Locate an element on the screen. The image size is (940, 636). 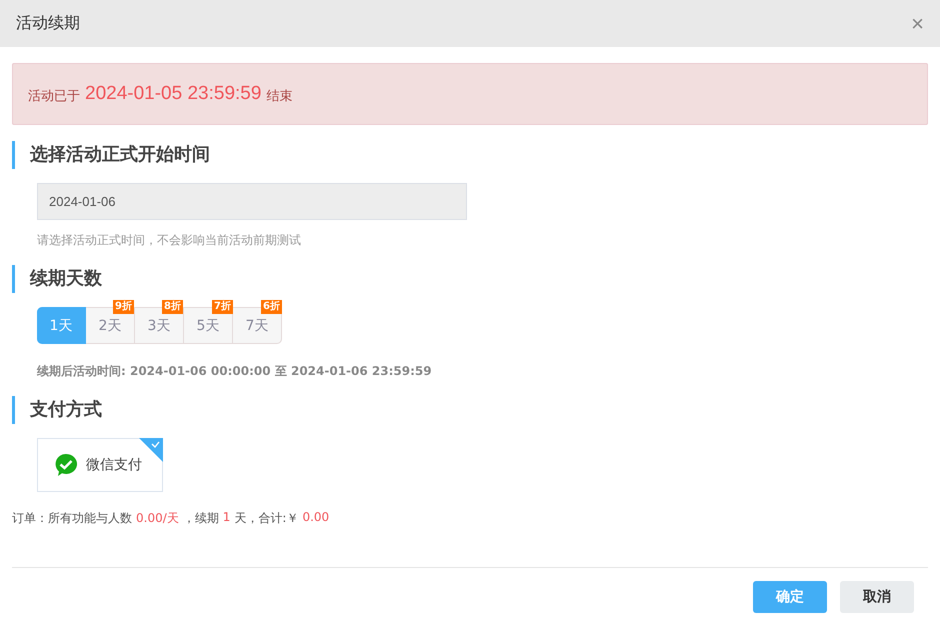
close-button: × is located at coordinates (917, 23).